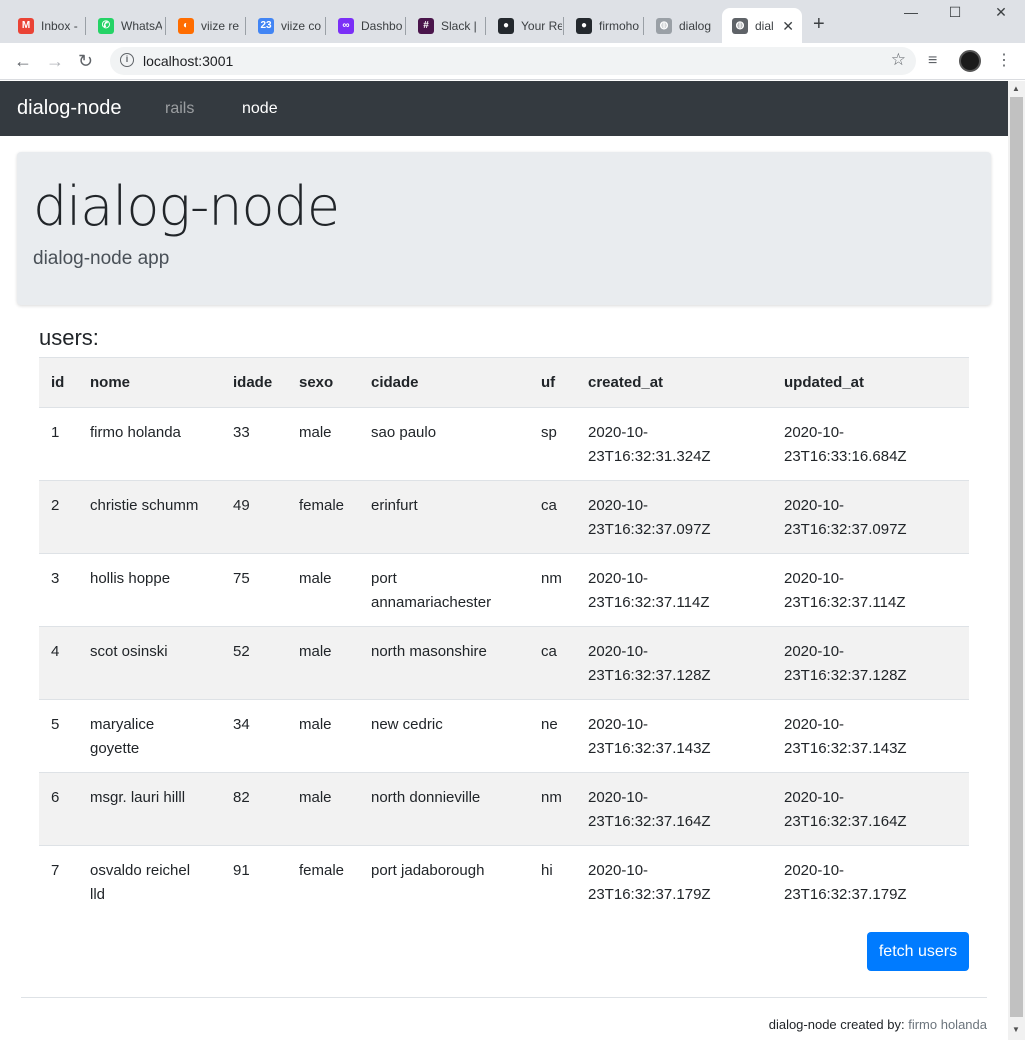 This screenshot has width=1025, height=1040. What do you see at coordinates (549, 432) in the screenshot?
I see `table-cell-uf: sp` at bounding box center [549, 432].